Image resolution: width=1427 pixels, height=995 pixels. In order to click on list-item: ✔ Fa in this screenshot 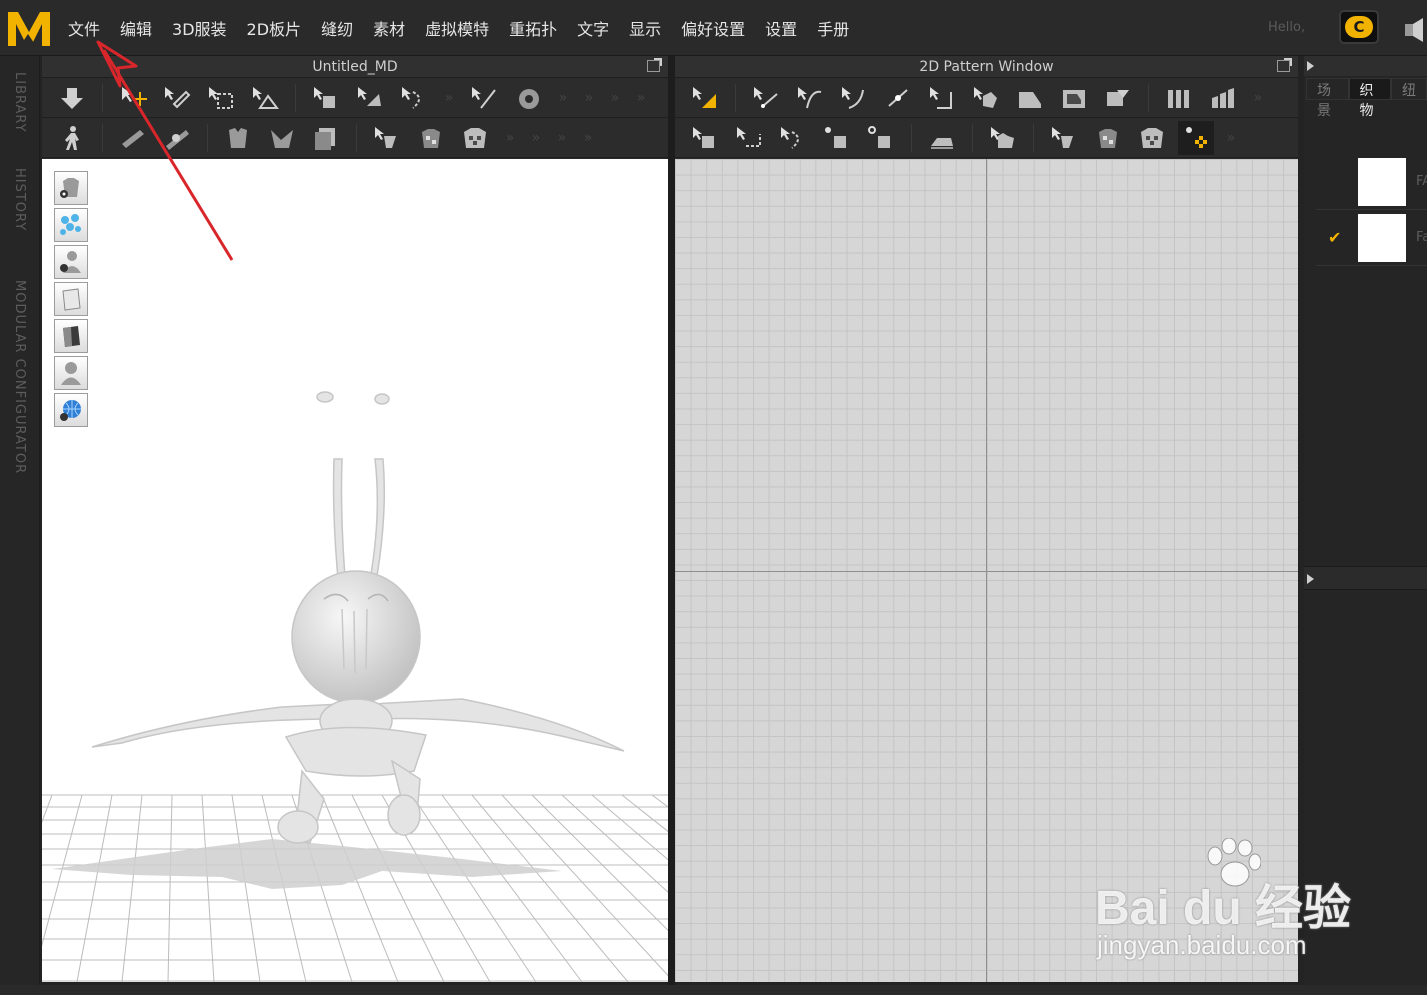, I will do `click(1371, 238)`.